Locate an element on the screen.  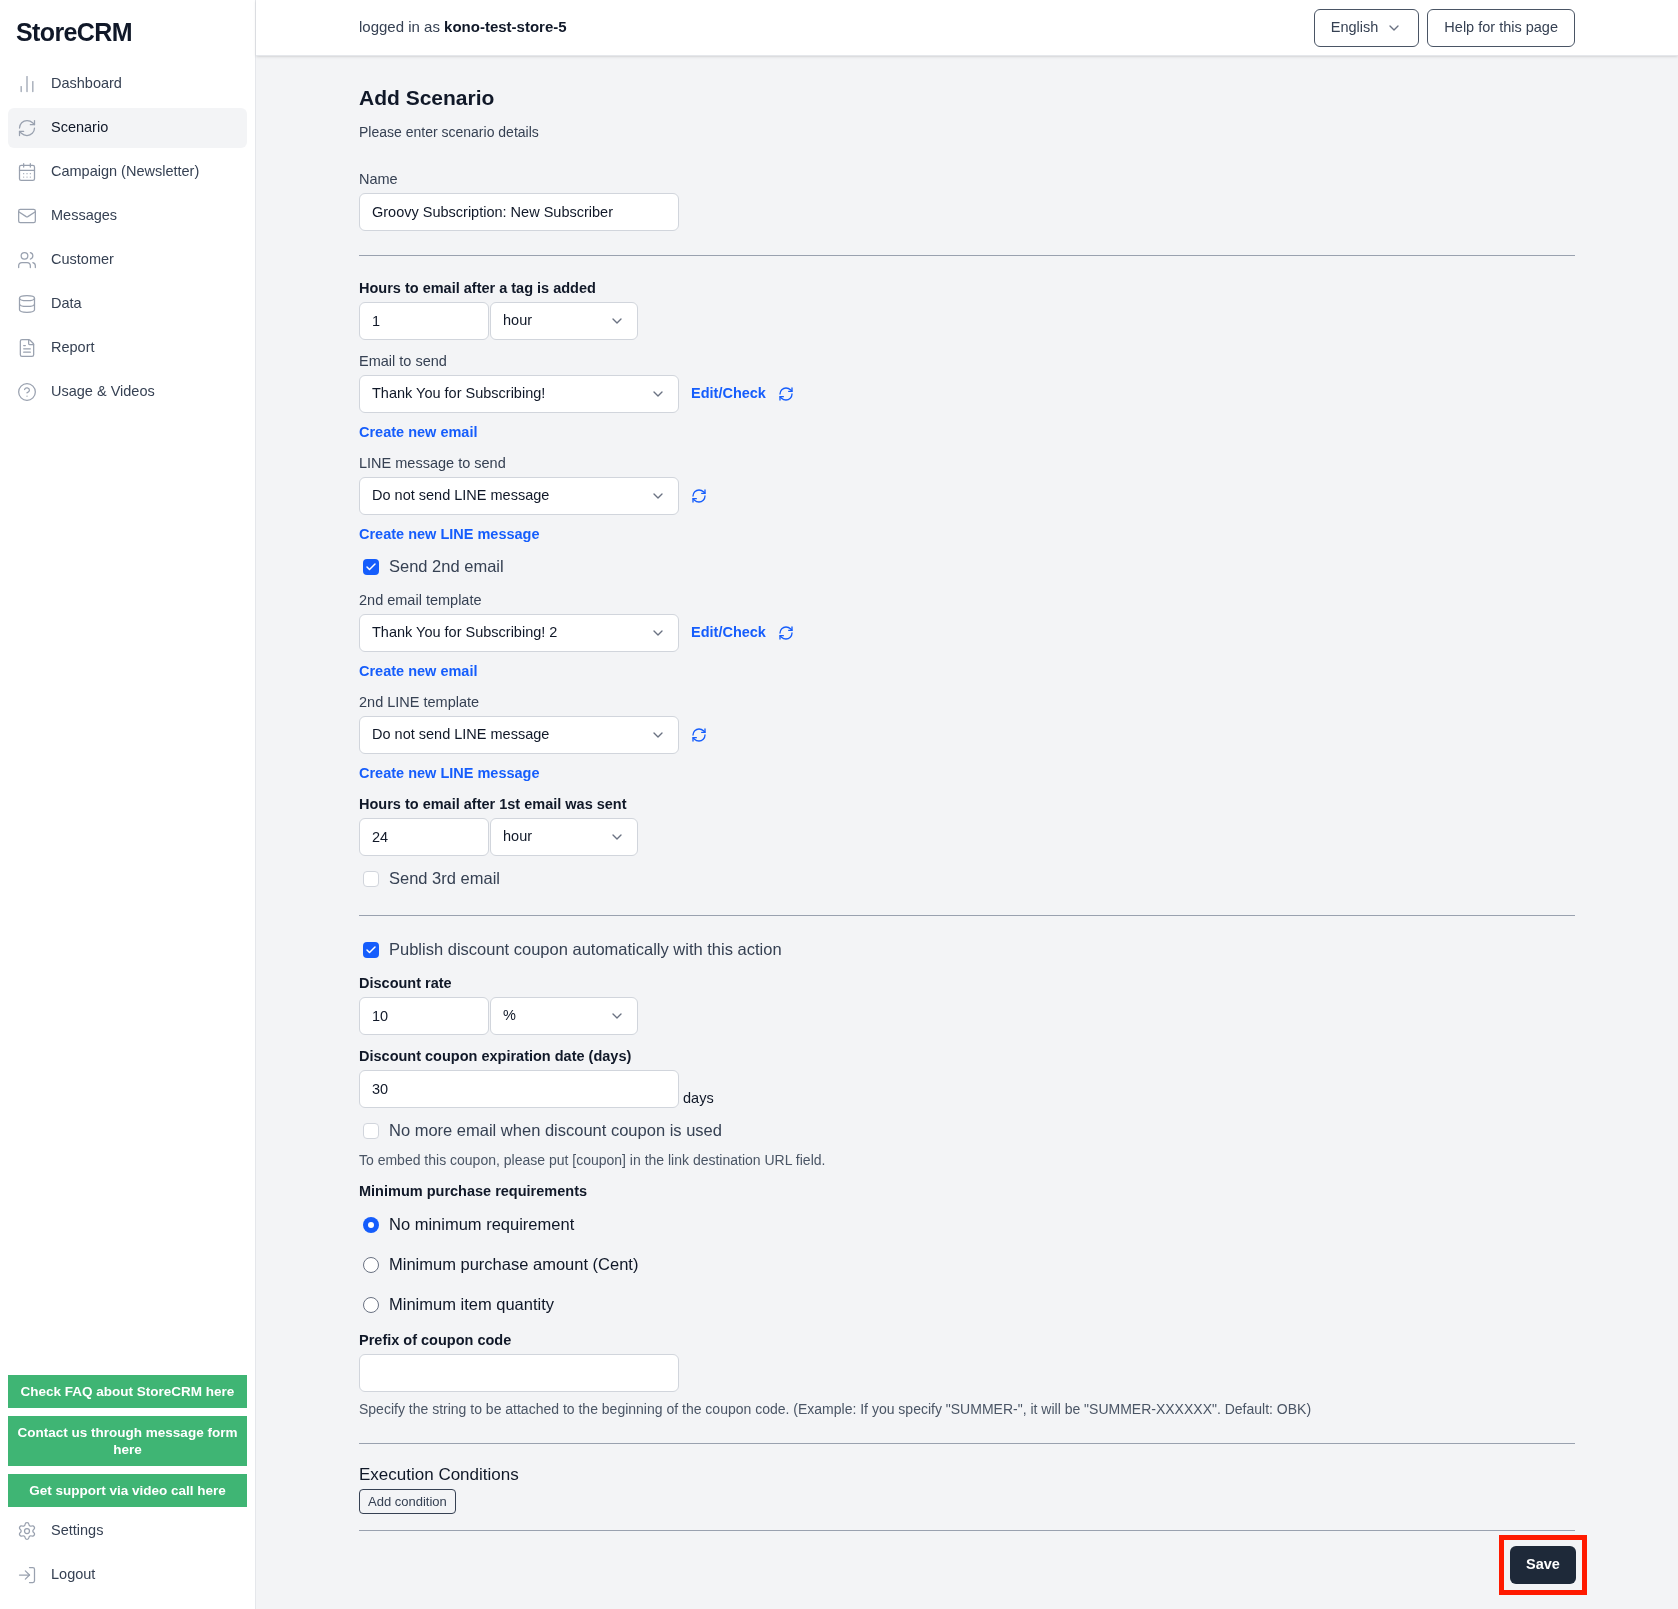
radio-label: Minimum purchase amount (Cent) is located at coordinates (514, 1265).